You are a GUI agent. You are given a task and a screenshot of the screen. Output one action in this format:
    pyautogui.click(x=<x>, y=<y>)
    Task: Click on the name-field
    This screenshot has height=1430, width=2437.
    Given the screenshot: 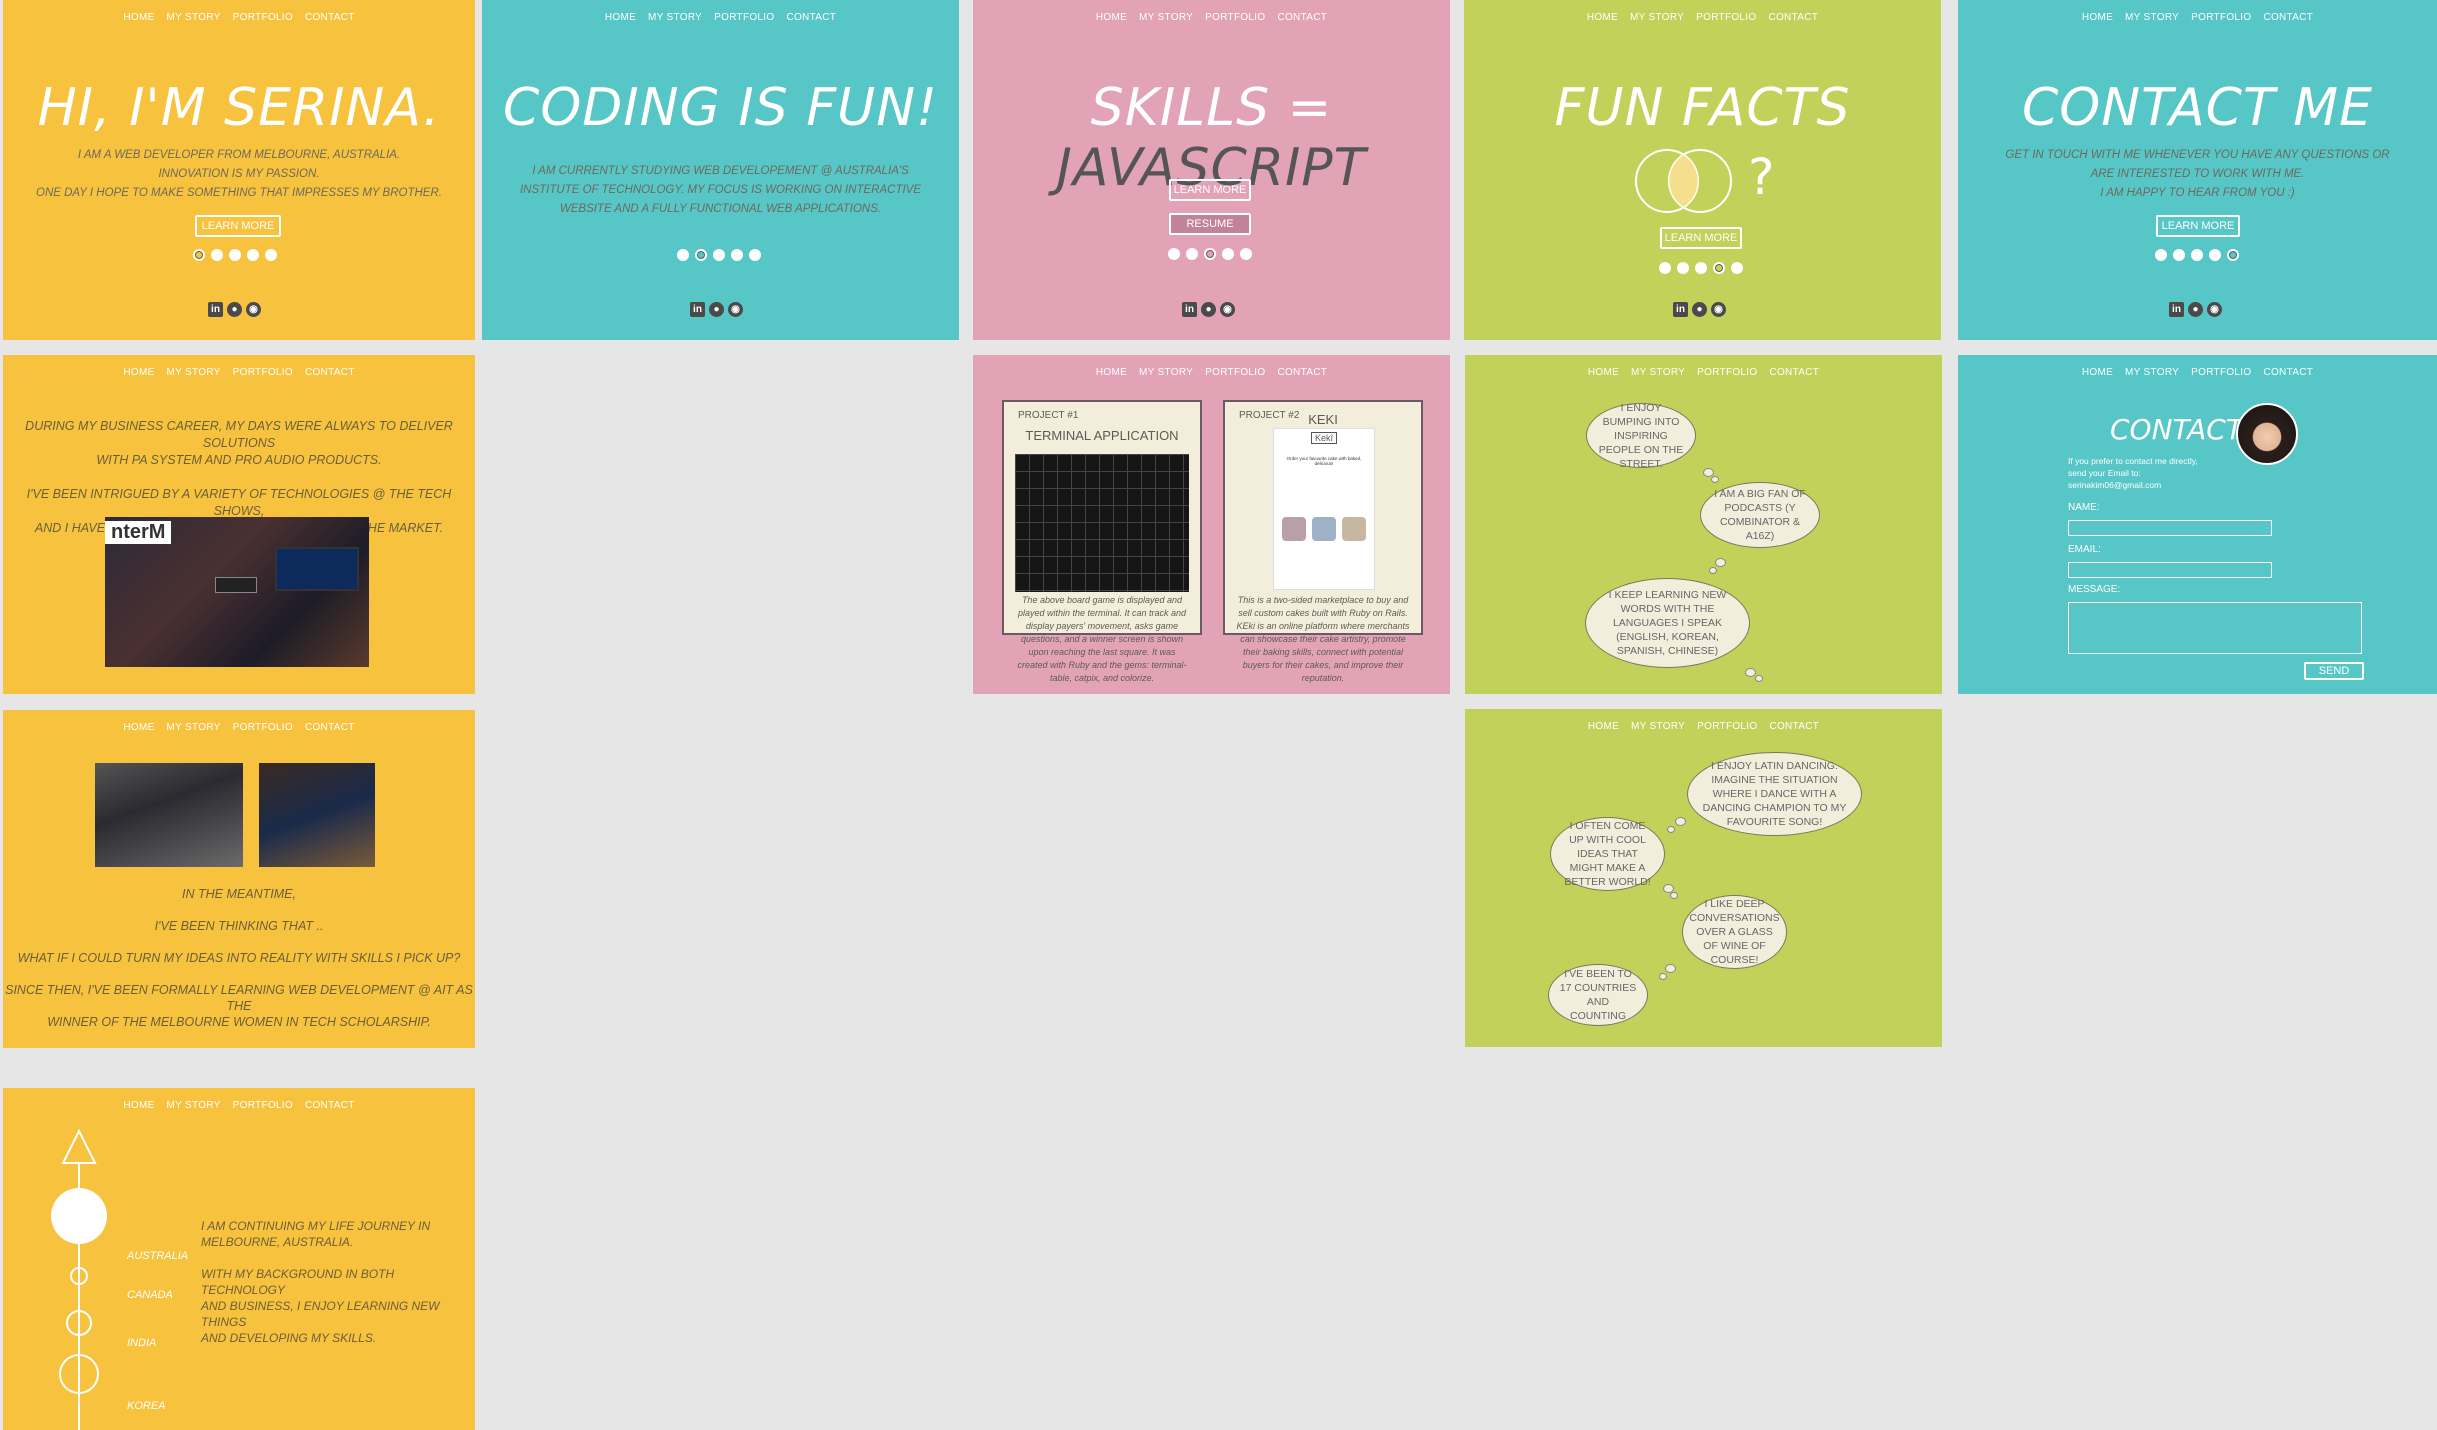 What is the action you would take?
    pyautogui.click(x=2170, y=528)
    